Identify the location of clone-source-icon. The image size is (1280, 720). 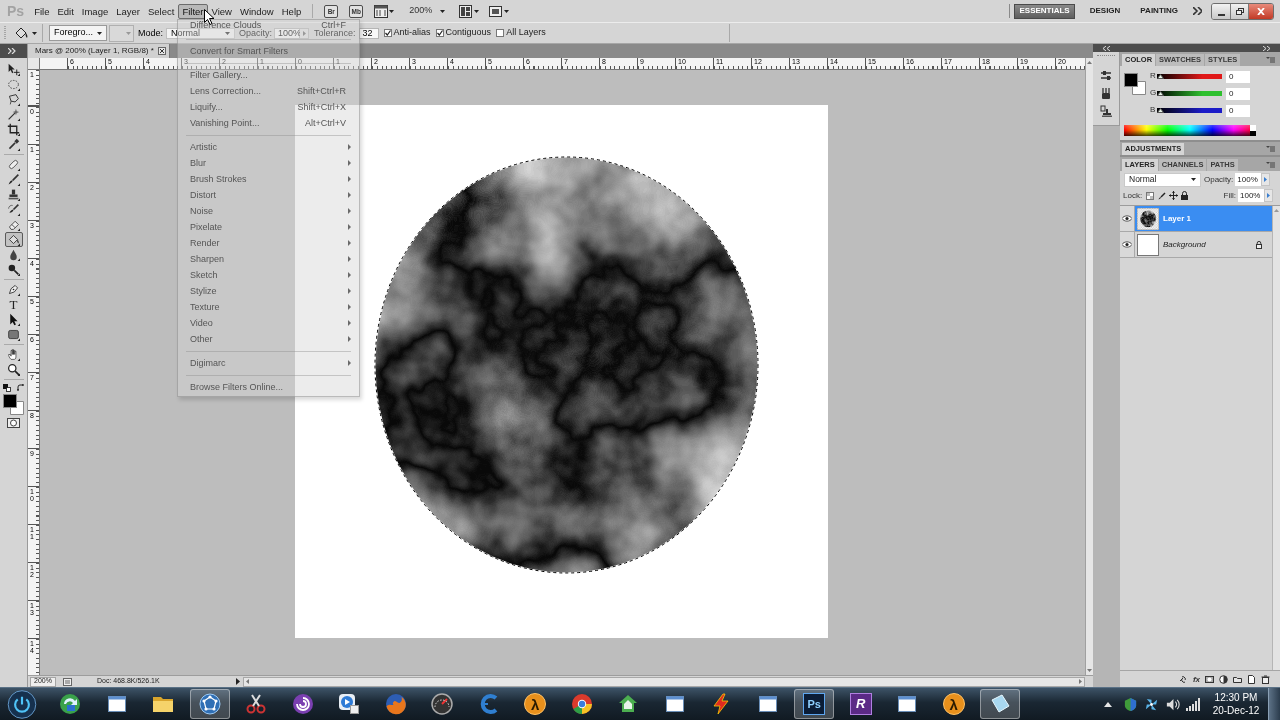
(1106, 111).